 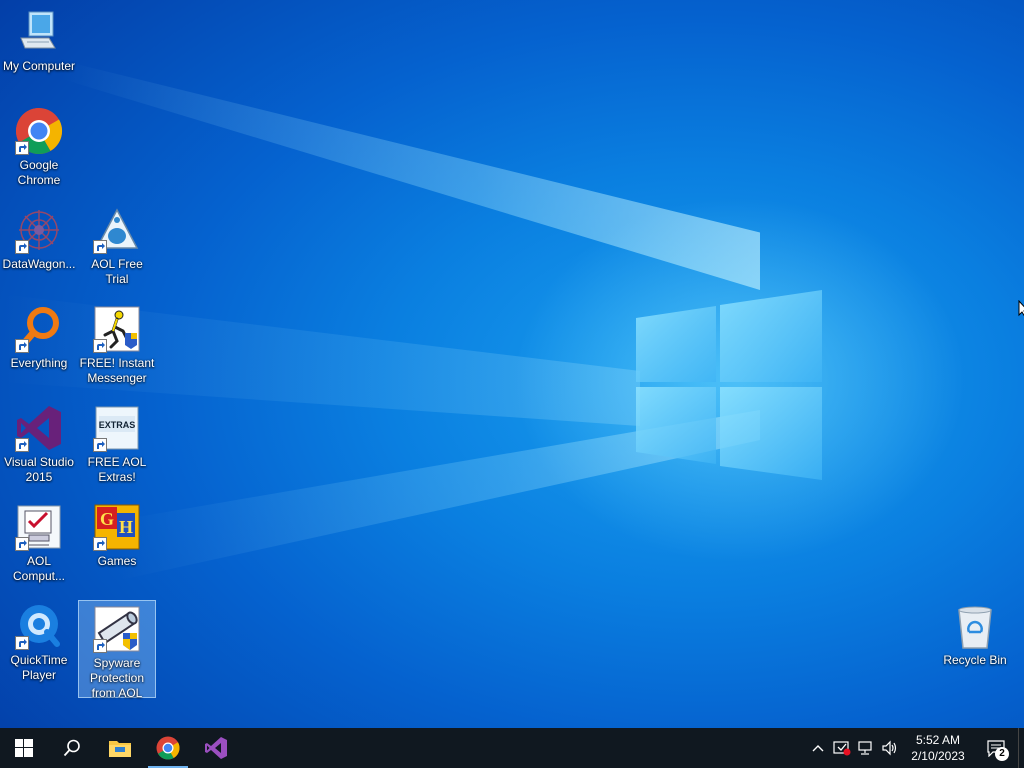 I want to click on show-desktop-button, so click(x=1021, y=748).